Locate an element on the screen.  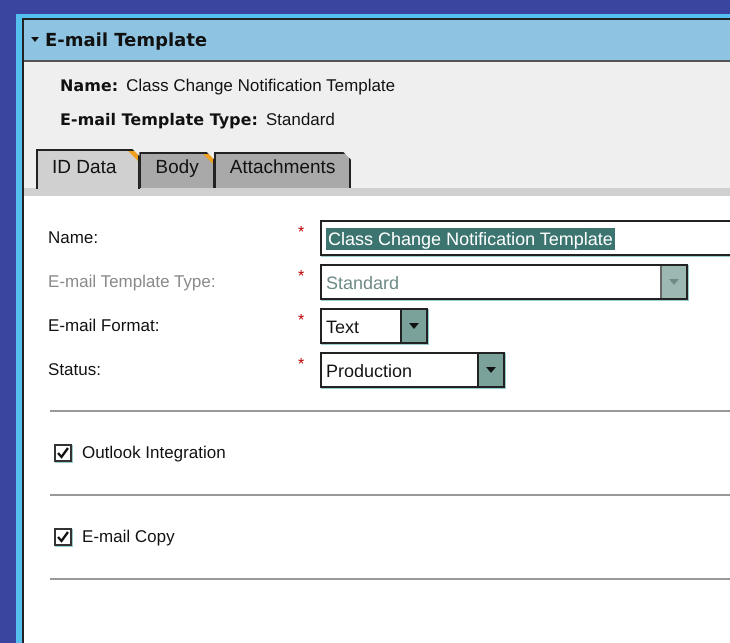
dropdown: Production is located at coordinates (412, 370).